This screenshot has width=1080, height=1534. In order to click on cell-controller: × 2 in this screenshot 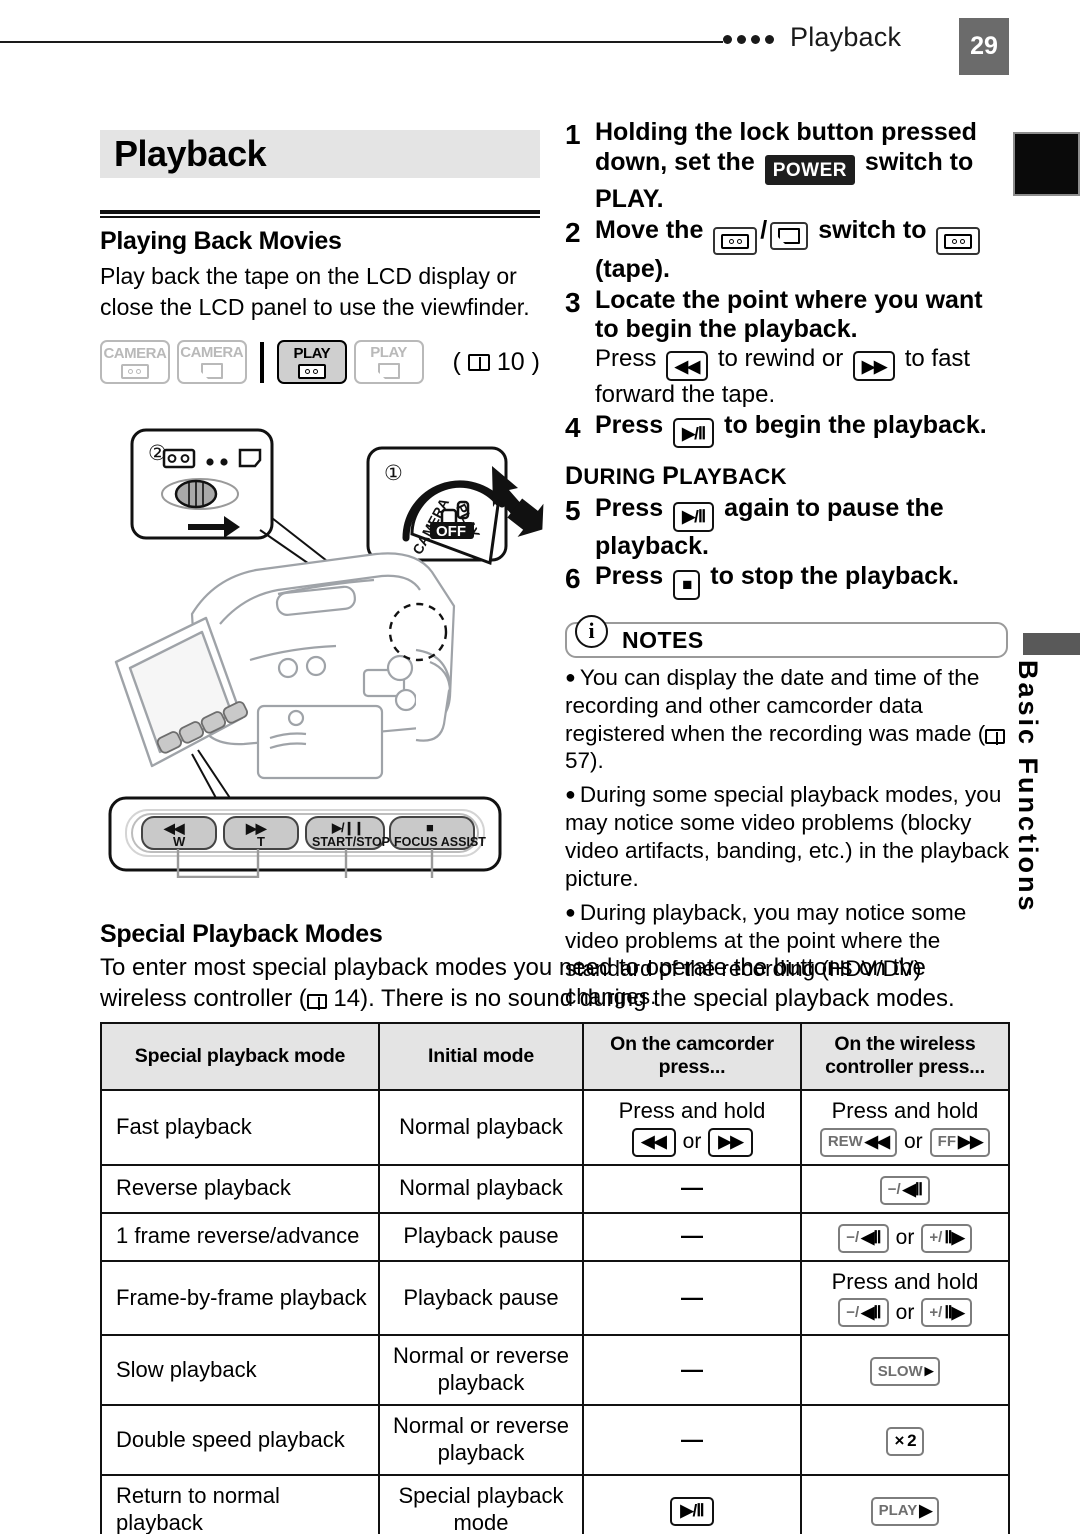, I will do `click(905, 1440)`.